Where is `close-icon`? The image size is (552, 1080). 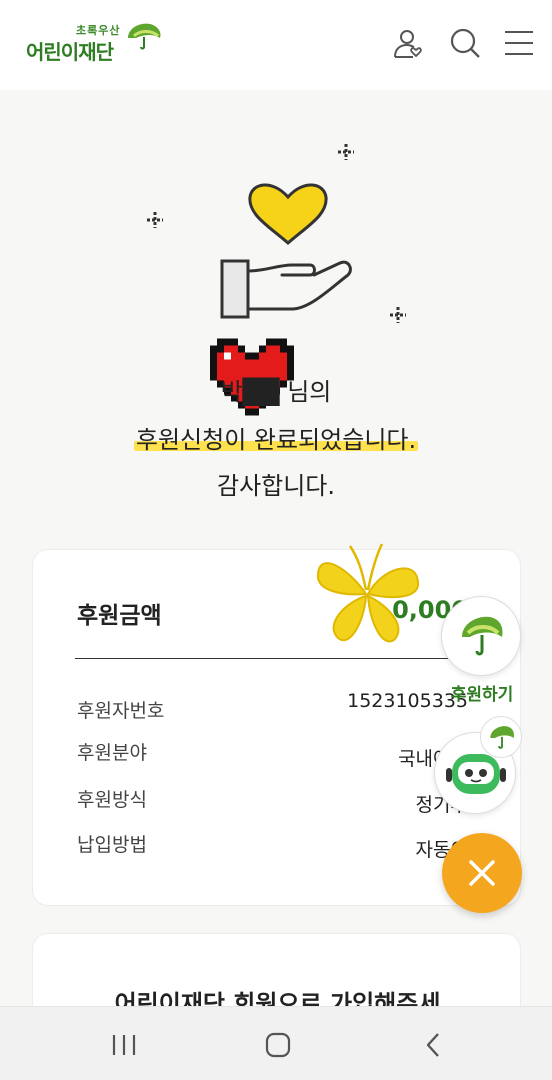
close-icon is located at coordinates (482, 873).